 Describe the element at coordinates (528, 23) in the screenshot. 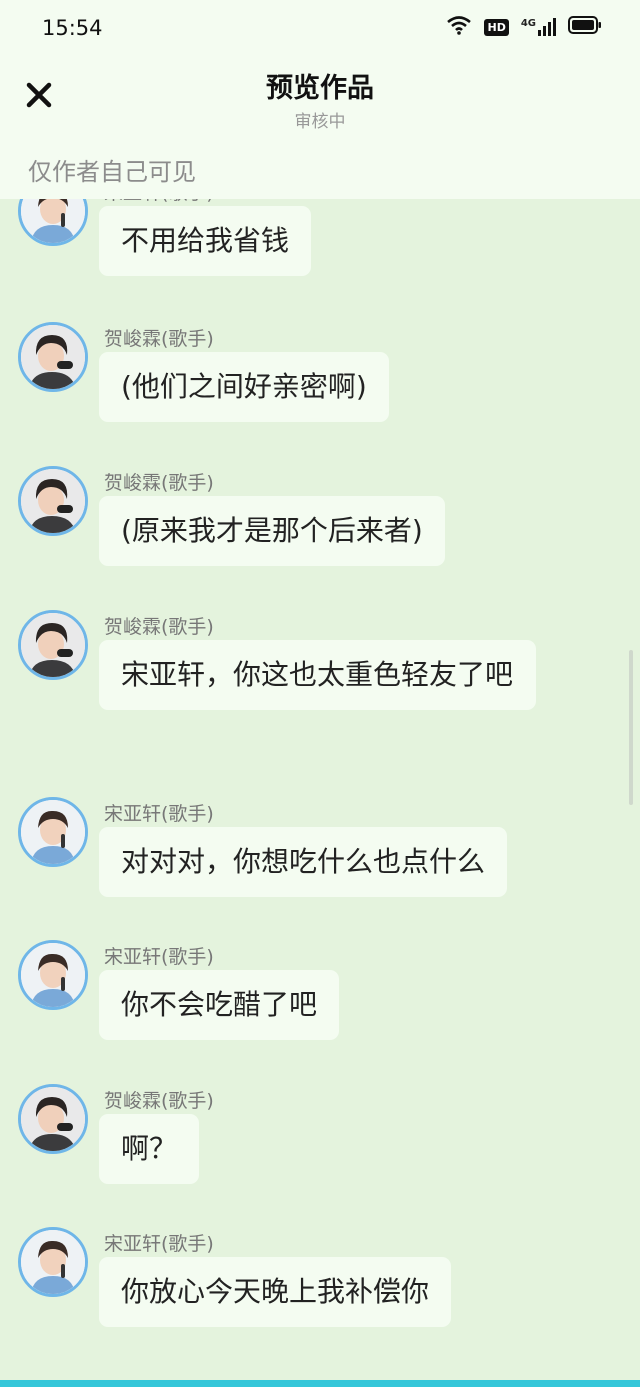

I see `network-type: 4G` at that location.